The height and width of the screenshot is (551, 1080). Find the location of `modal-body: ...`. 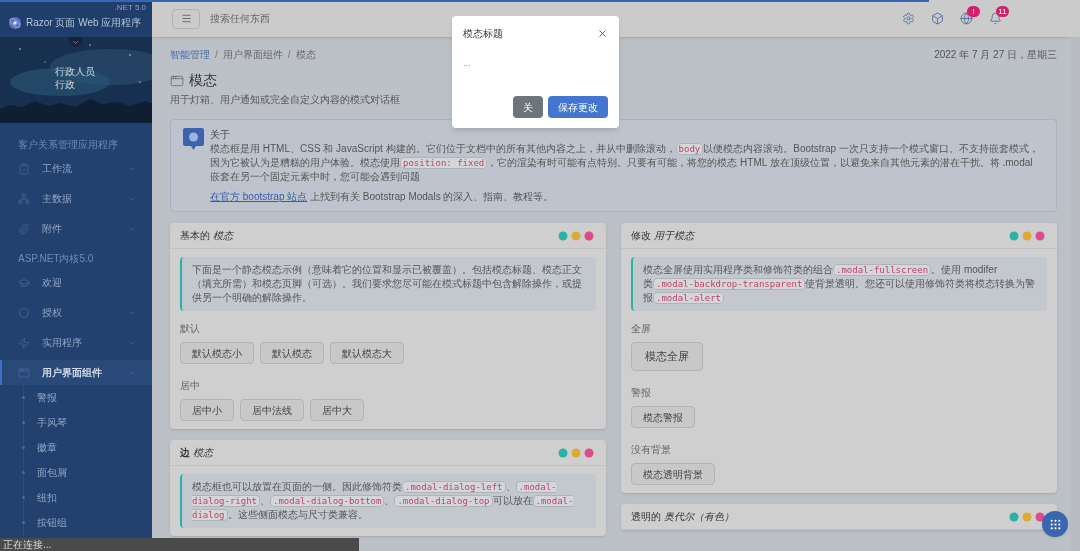

modal-body: ... is located at coordinates (467, 63).